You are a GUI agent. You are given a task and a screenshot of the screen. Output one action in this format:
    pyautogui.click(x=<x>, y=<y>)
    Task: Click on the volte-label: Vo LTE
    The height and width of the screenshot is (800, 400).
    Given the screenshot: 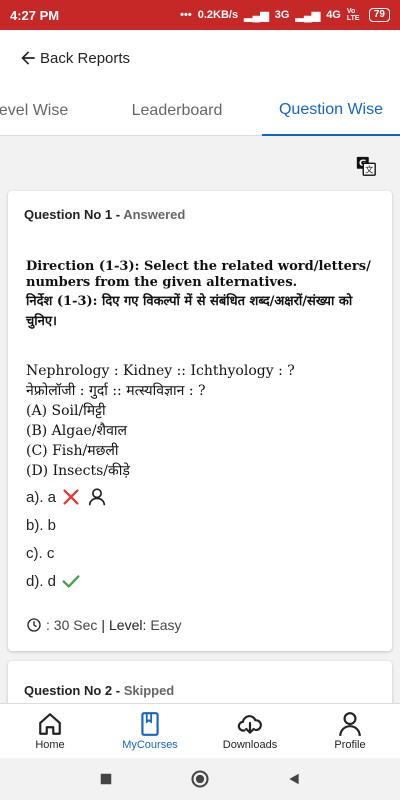 What is the action you would take?
    pyautogui.click(x=353, y=15)
    